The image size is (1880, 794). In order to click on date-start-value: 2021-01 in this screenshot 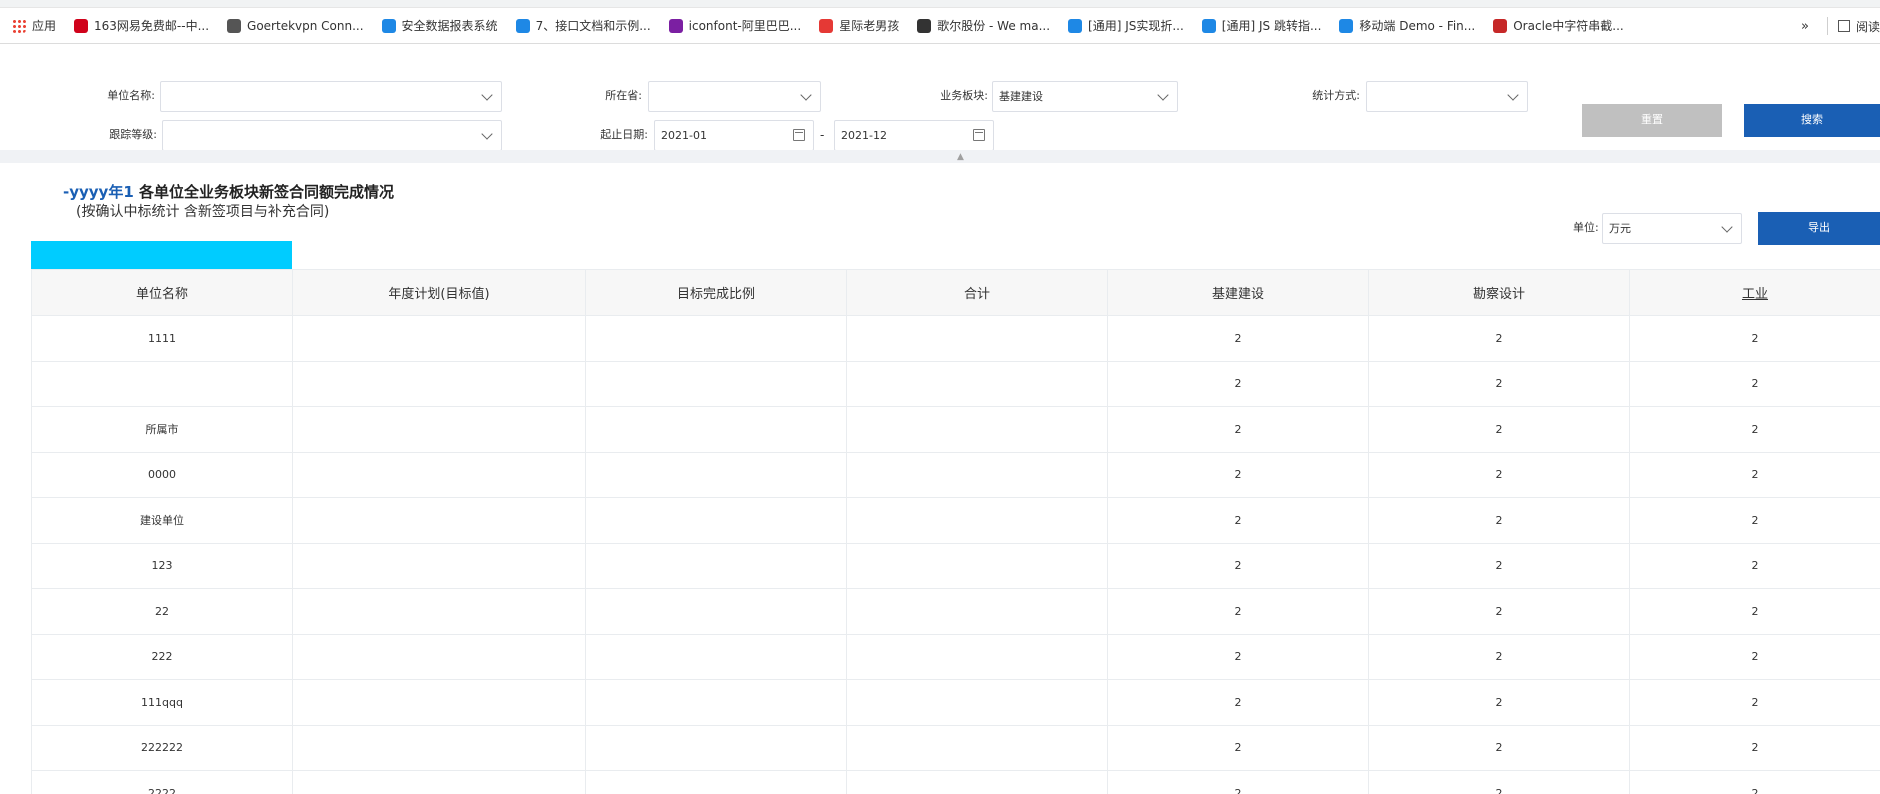, I will do `click(684, 135)`.